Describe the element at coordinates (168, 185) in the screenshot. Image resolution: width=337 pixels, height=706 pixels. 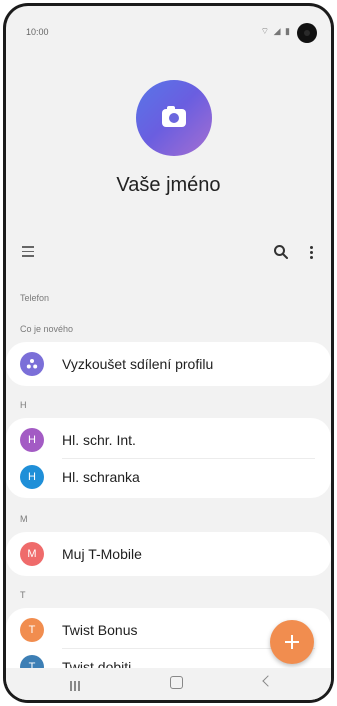
I see `profile-name: Vaše jméno` at that location.